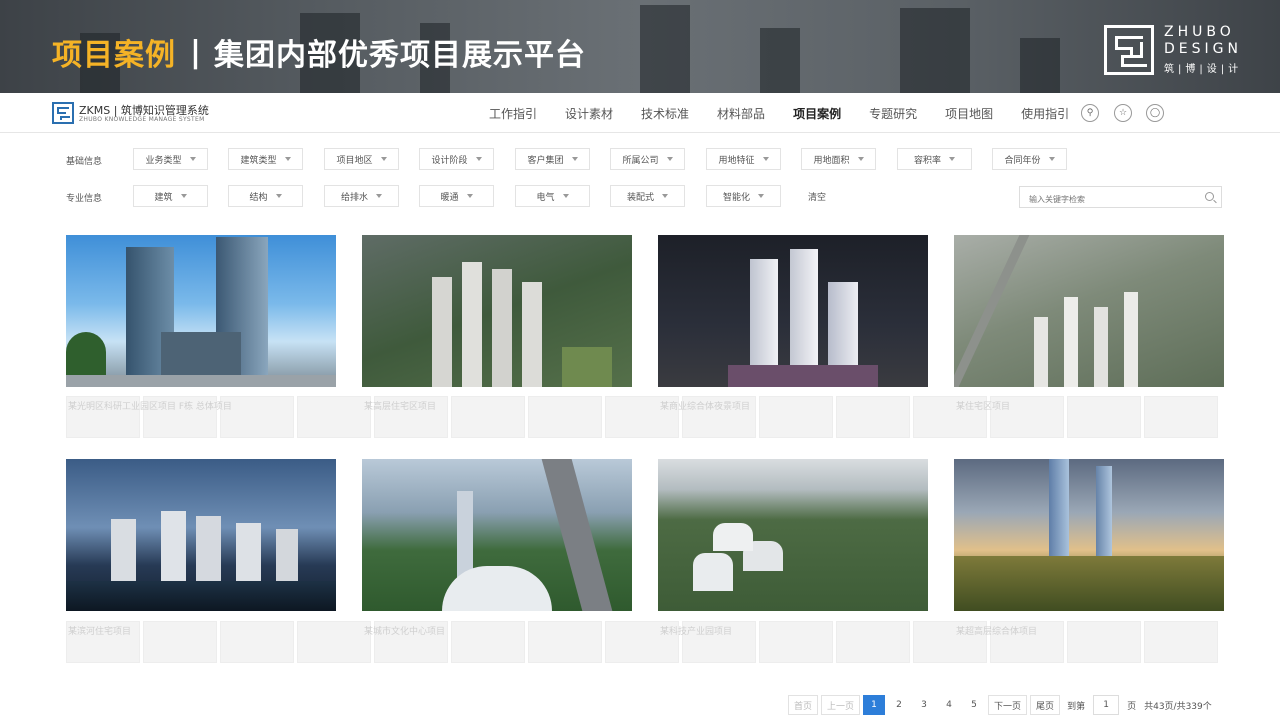  What do you see at coordinates (258, 159) in the screenshot?
I see `basic-filter-select-label: 建筑类型` at bounding box center [258, 159].